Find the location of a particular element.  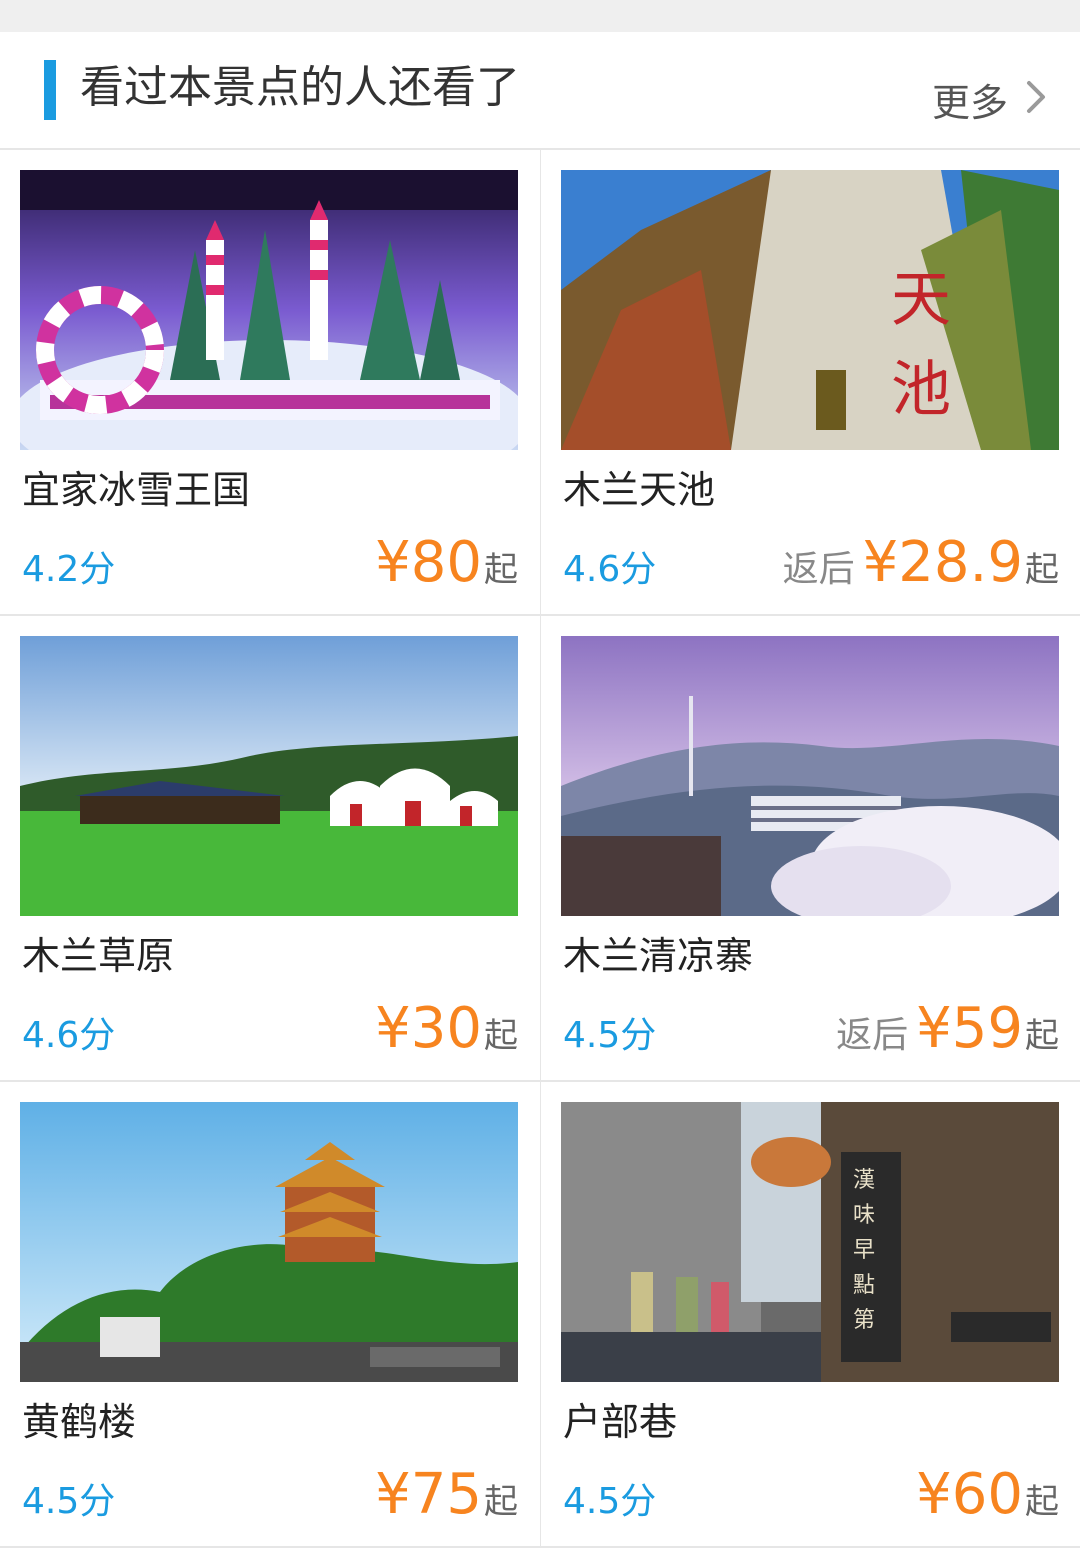

price-value: ¥75 is located at coordinates (428, 1494).